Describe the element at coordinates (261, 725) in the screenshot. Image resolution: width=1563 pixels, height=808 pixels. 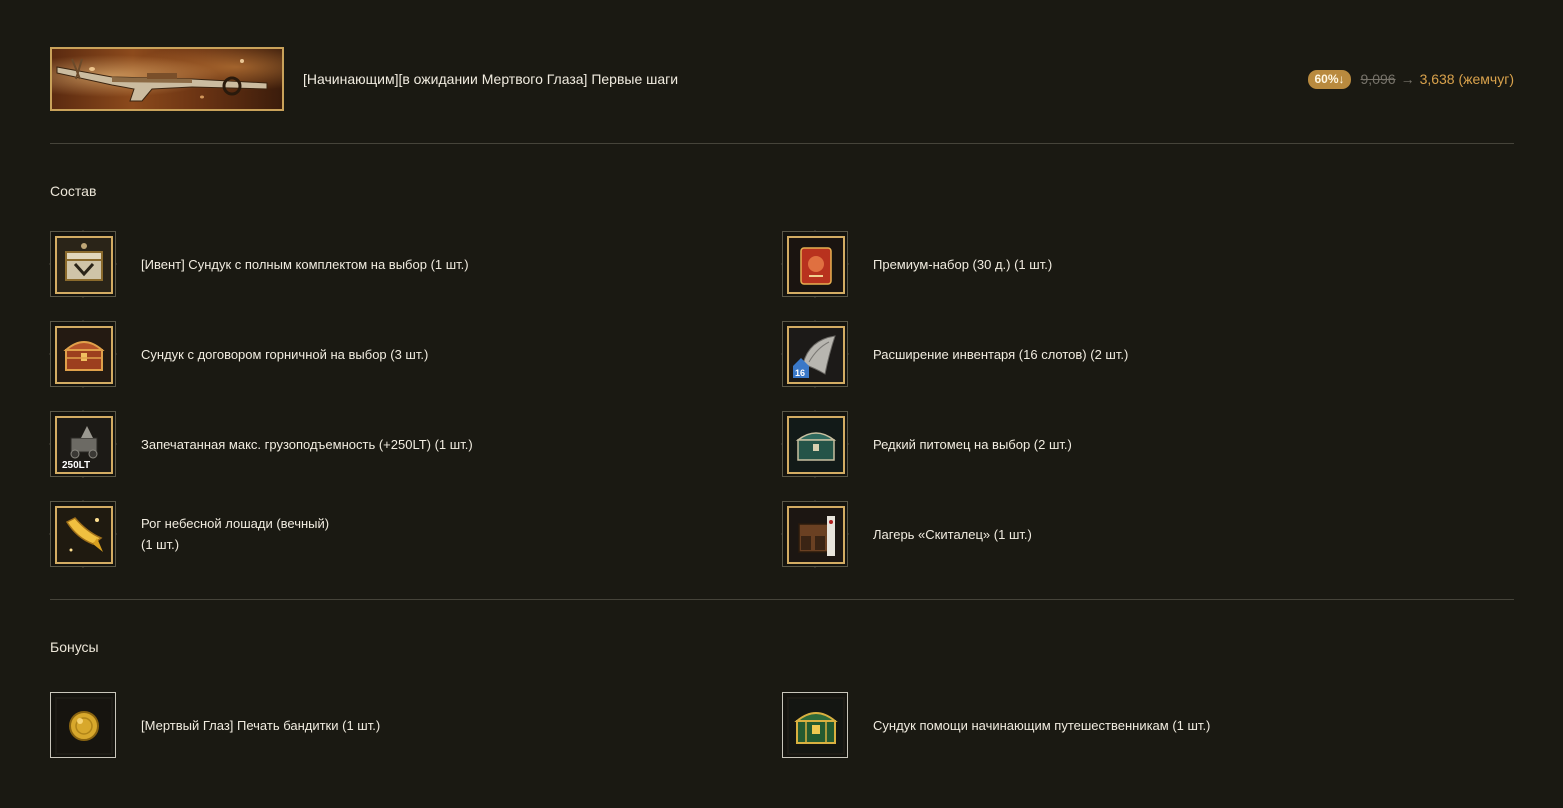
I see `item-label: [Мертвый Глаз] Печать бандитки (1 шт.)` at that location.